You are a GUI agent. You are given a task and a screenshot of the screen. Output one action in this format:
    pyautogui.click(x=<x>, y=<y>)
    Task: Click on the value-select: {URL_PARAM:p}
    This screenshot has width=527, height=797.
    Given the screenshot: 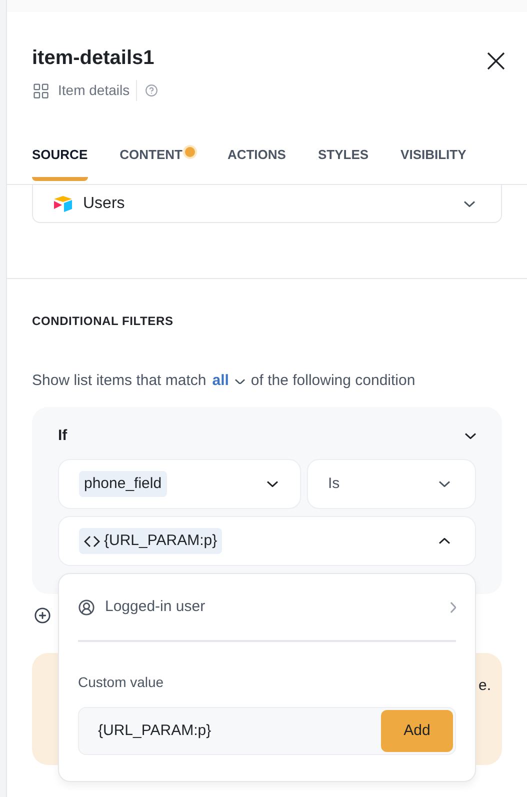 What is the action you would take?
    pyautogui.click(x=267, y=541)
    